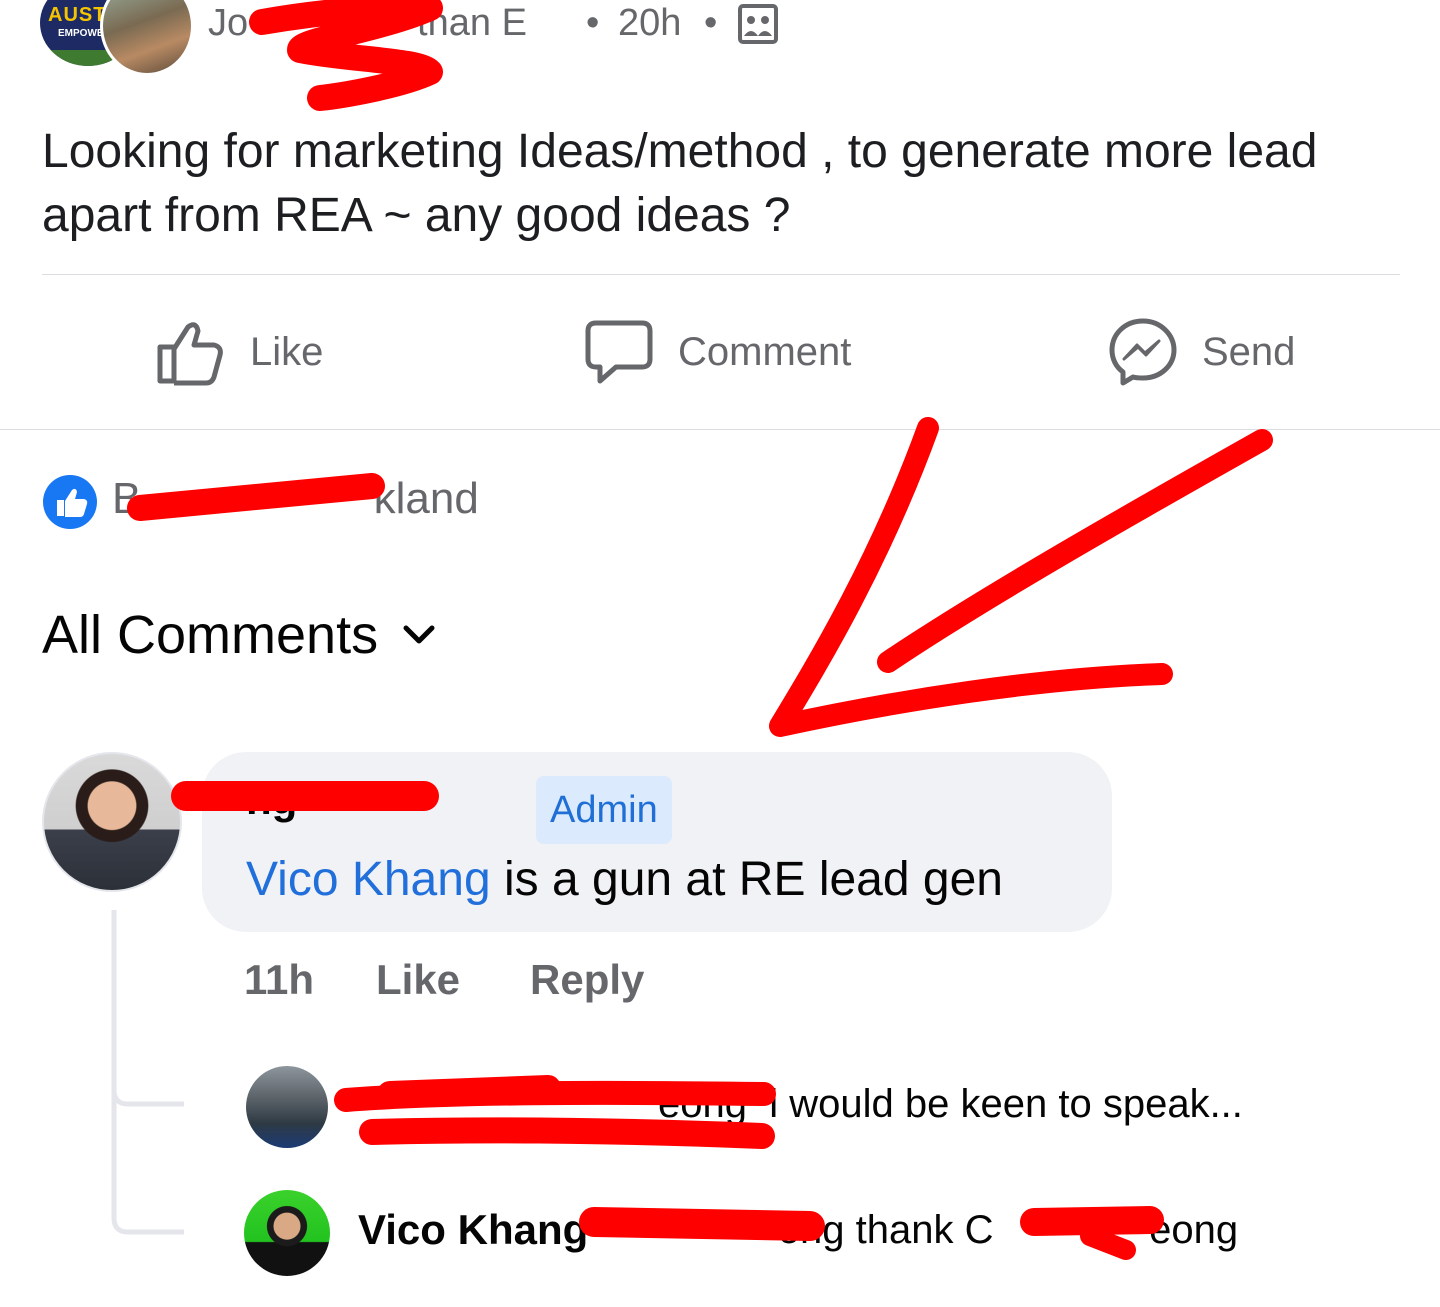 This screenshot has height=1307, width=1440. What do you see at coordinates (77, 15) in the screenshot?
I see `group-badge-text: AUST` at bounding box center [77, 15].